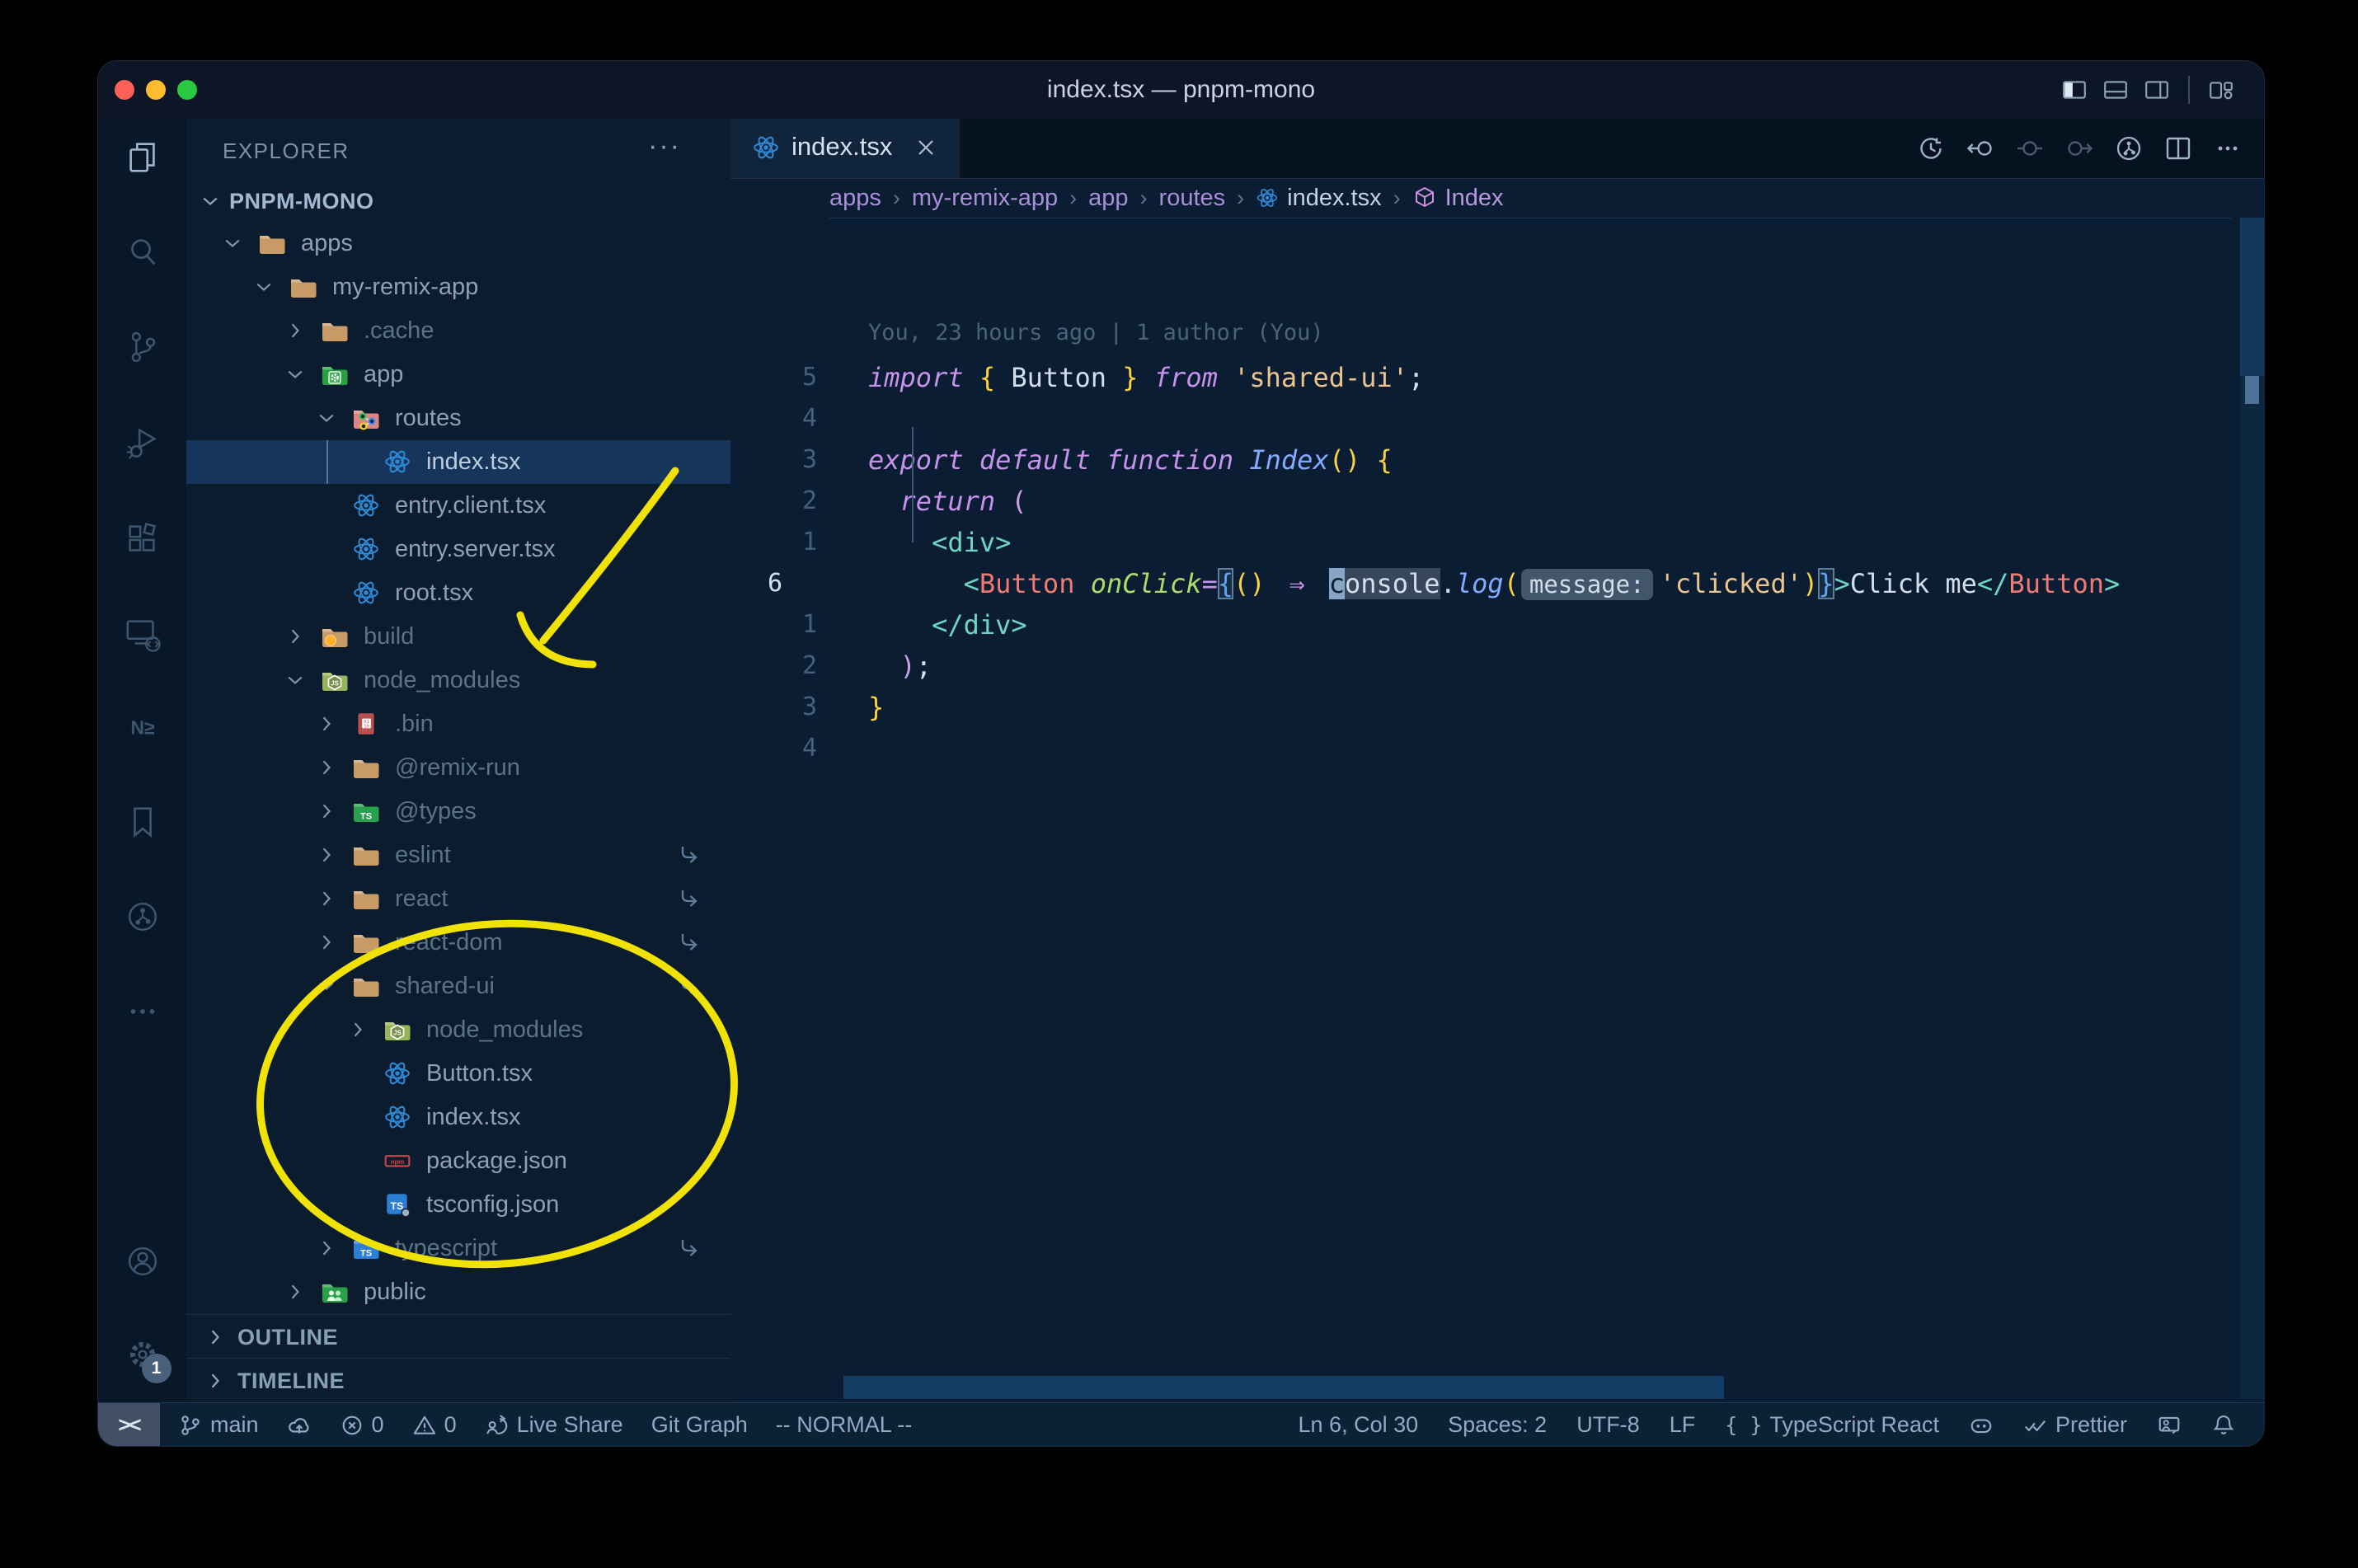  I want to click on activity-item-more, so click(142, 1011).